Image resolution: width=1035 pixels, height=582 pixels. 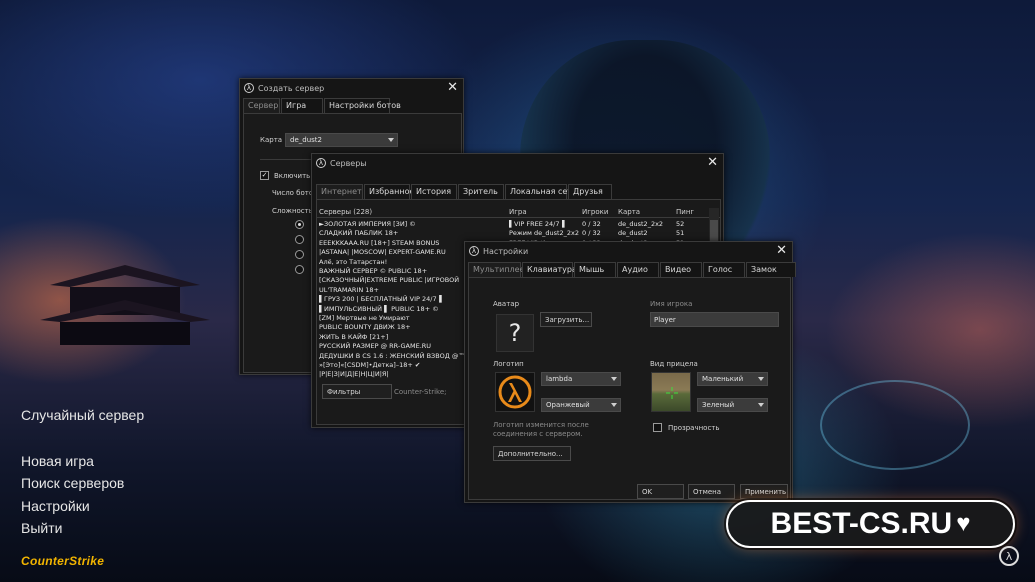 I want to click on create-server-title: Создать сервер, so click(x=291, y=88).